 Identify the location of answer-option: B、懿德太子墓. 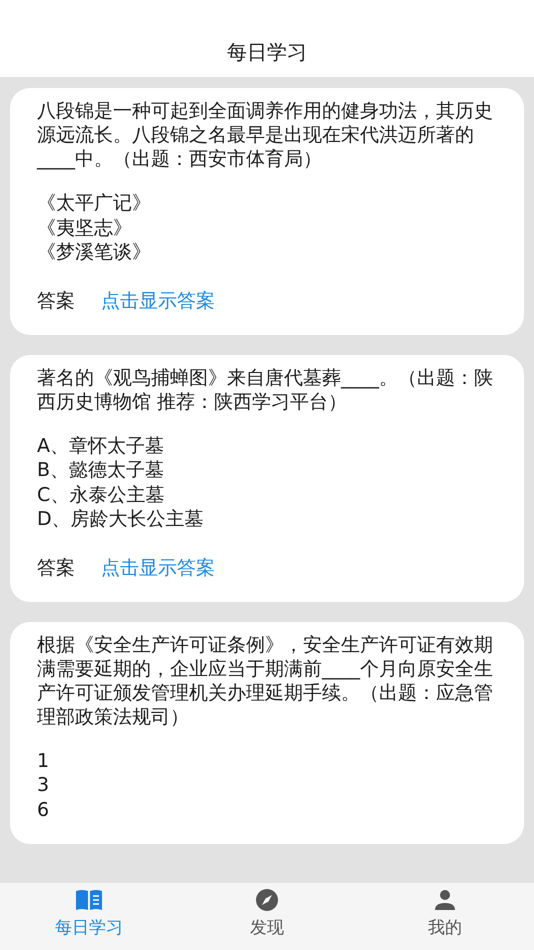
(100, 470).